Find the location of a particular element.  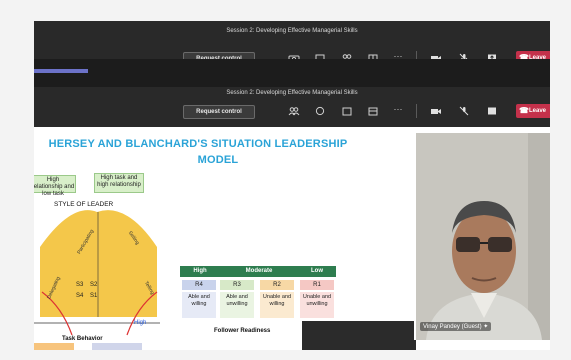

desc-r1: Unable and unwilling is located at coordinates (317, 305).